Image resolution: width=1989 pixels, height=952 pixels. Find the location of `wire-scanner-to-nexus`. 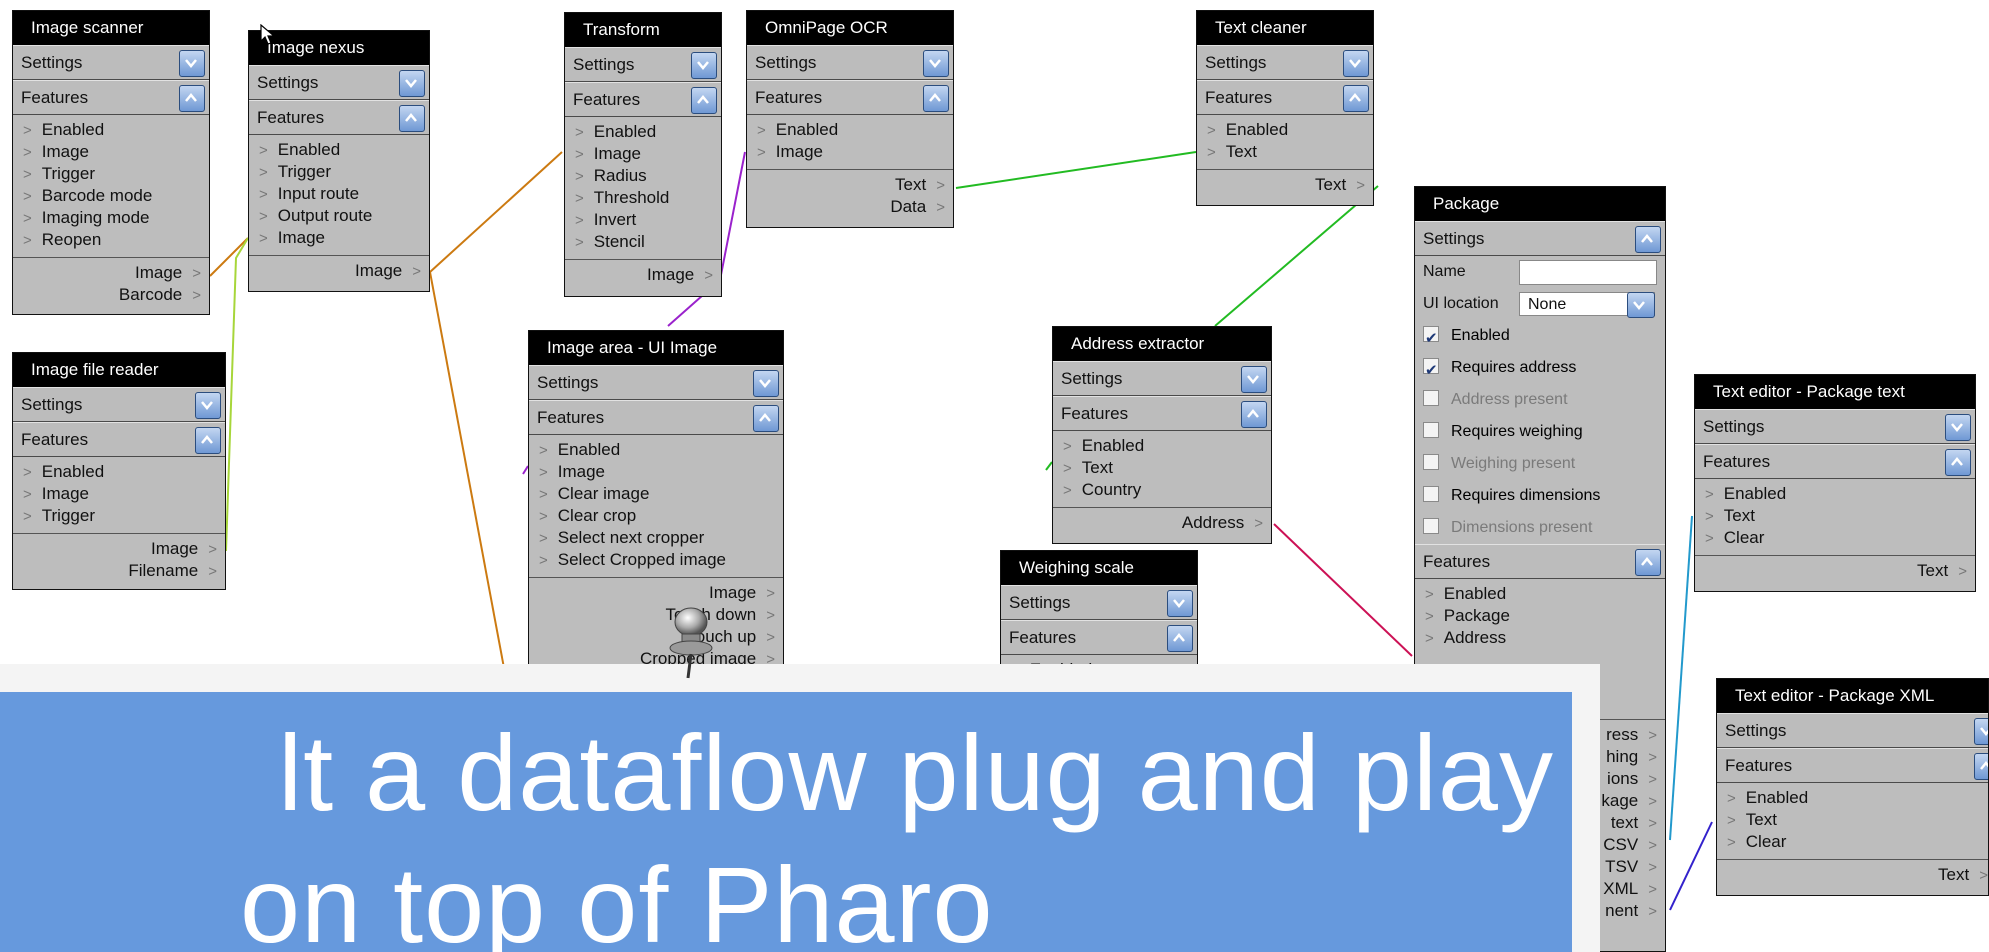

wire-scanner-to-nexus is located at coordinates (229, 257).